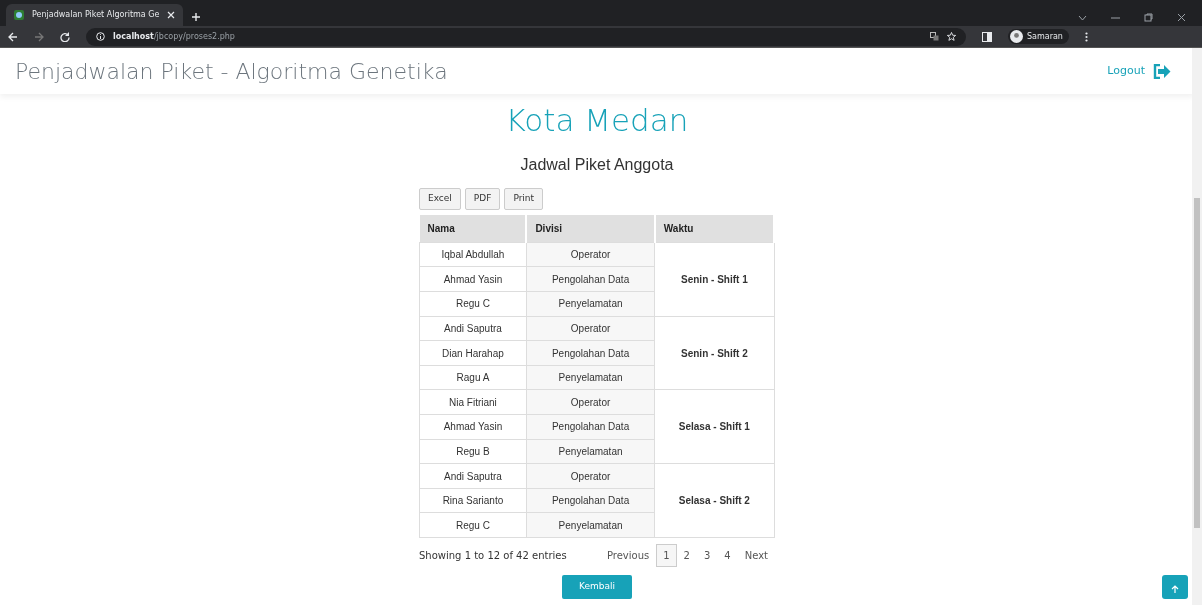 The image size is (1202, 605). Describe the element at coordinates (756, 555) in the screenshot. I see `pagination-button: Next` at that location.